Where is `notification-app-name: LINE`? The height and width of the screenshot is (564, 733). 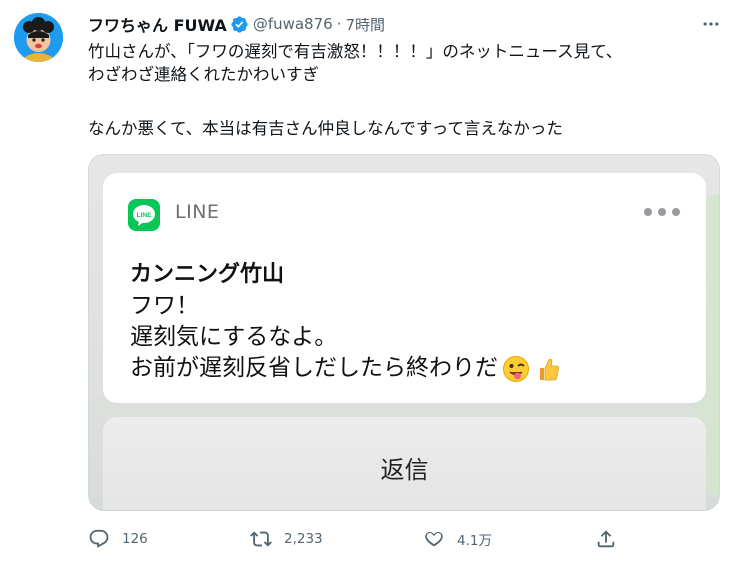
notification-app-name: LINE is located at coordinates (197, 212).